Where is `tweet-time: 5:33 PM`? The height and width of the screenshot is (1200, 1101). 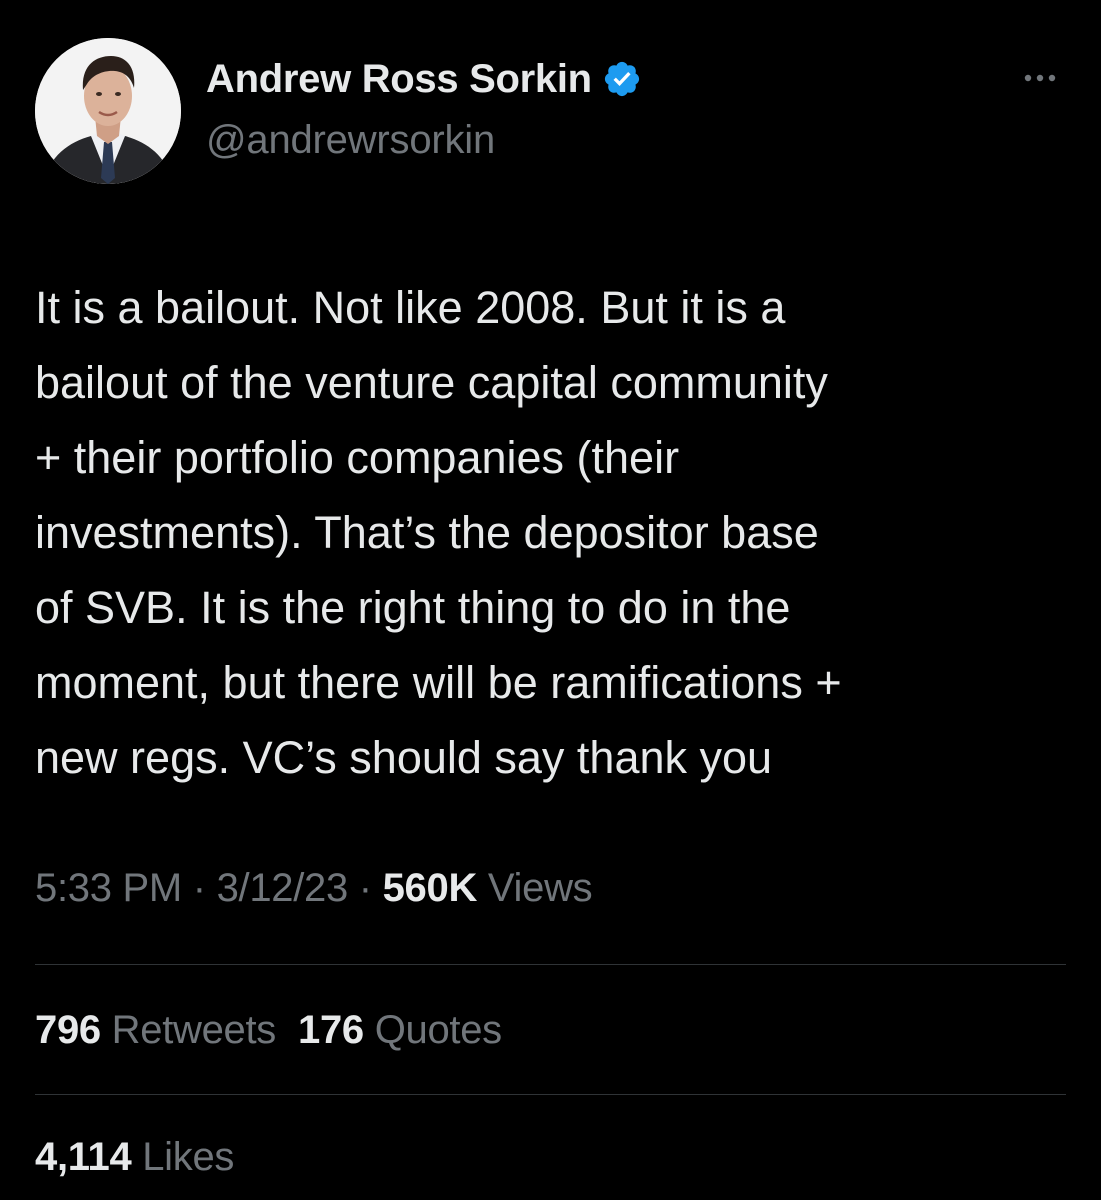
tweet-time: 5:33 PM is located at coordinates (108, 888).